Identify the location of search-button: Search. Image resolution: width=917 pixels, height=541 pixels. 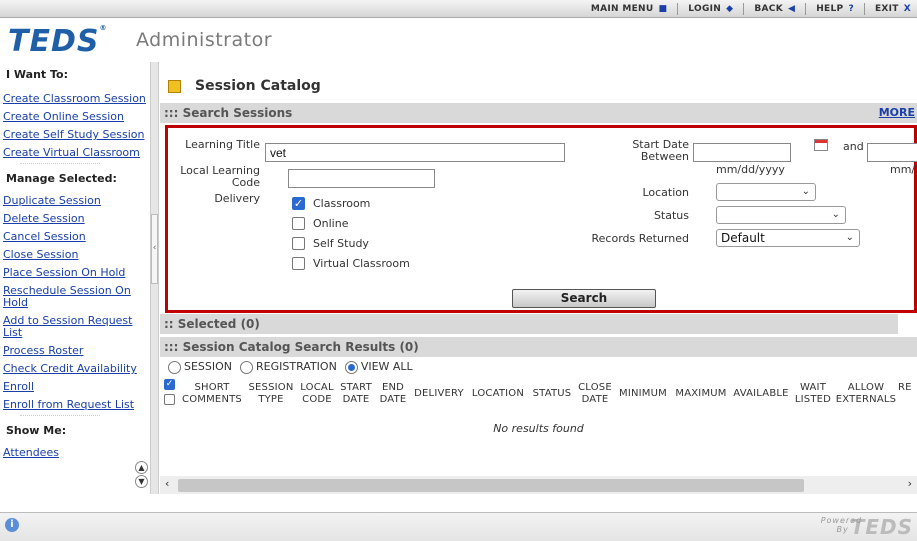
(584, 298).